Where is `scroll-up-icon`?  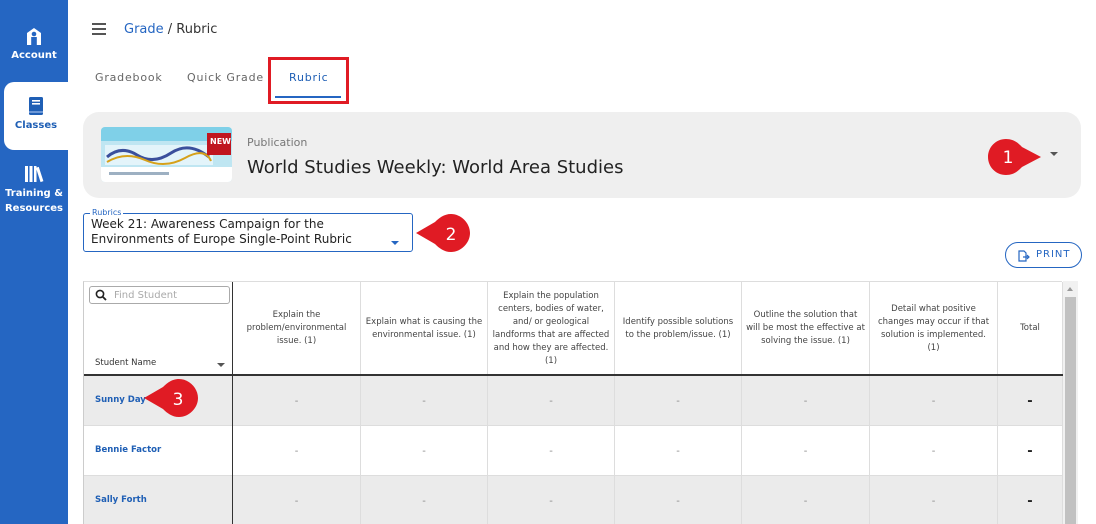
scroll-up-icon is located at coordinates (1070, 289).